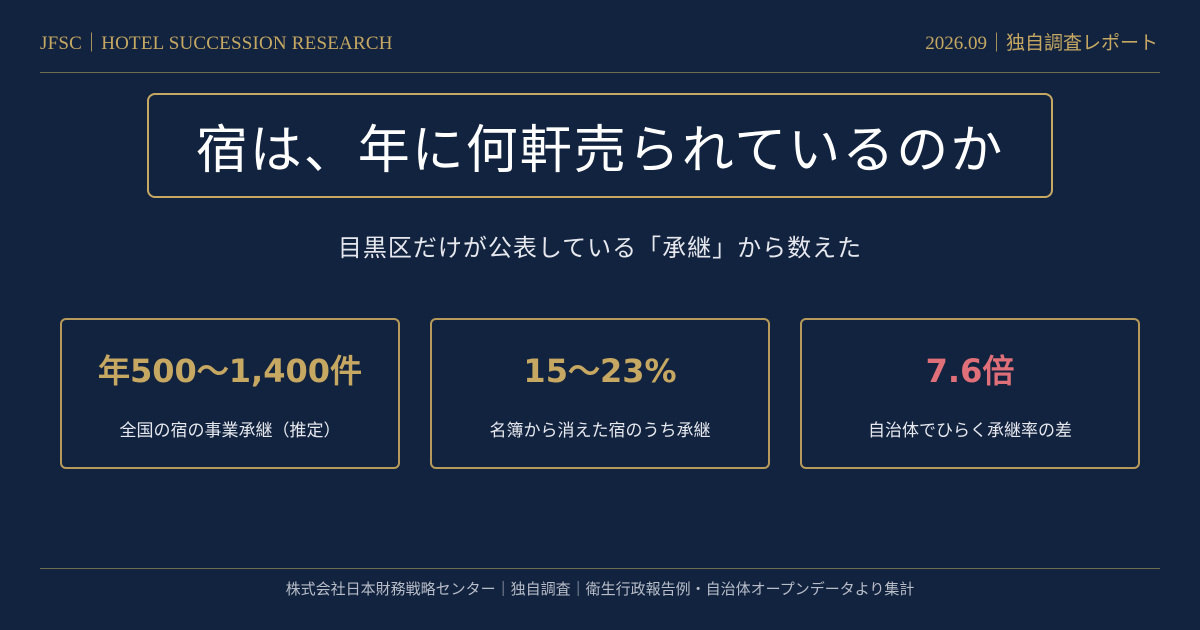 Image resolution: width=1200 pixels, height=630 pixels. What do you see at coordinates (600, 568) in the screenshot?
I see `bottom-divider` at bounding box center [600, 568].